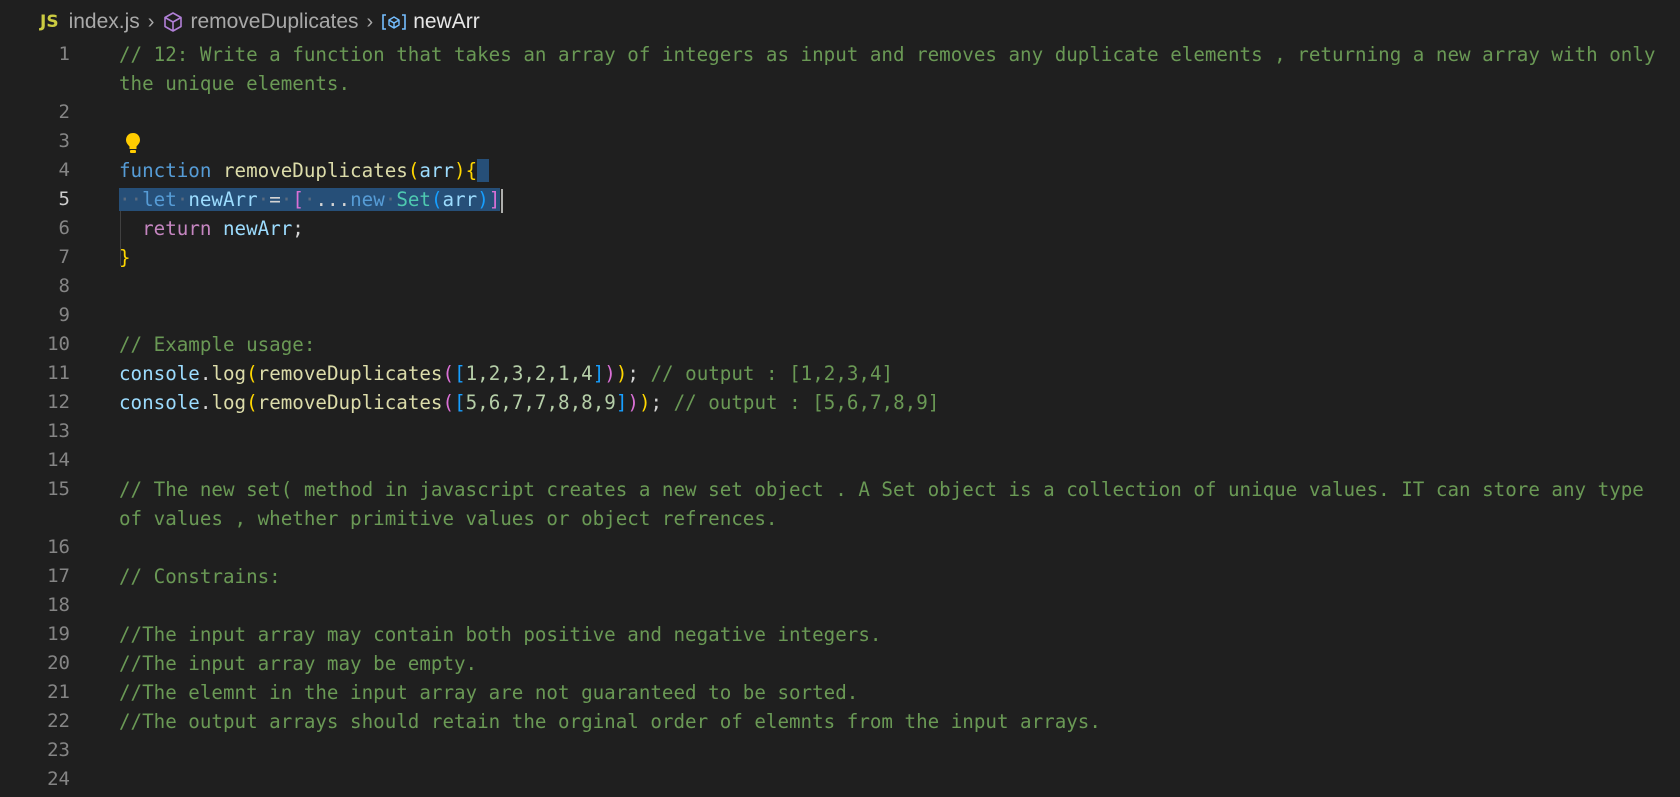 The height and width of the screenshot is (797, 1680). What do you see at coordinates (58, 750) in the screenshot?
I see `line-number: 23` at bounding box center [58, 750].